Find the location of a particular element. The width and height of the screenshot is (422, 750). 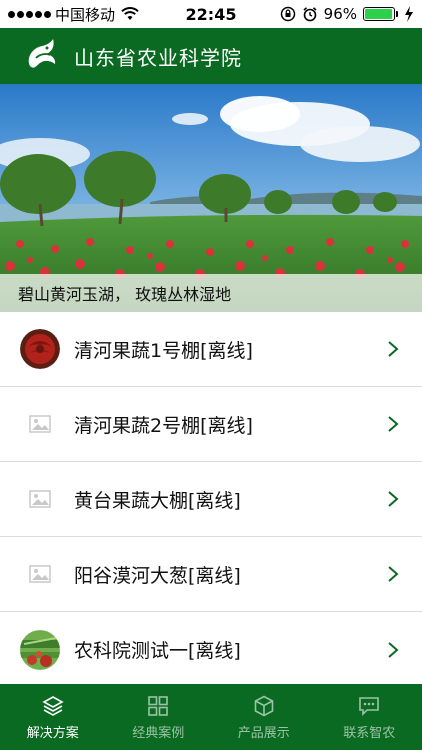

grid-icon is located at coordinates (158, 705).